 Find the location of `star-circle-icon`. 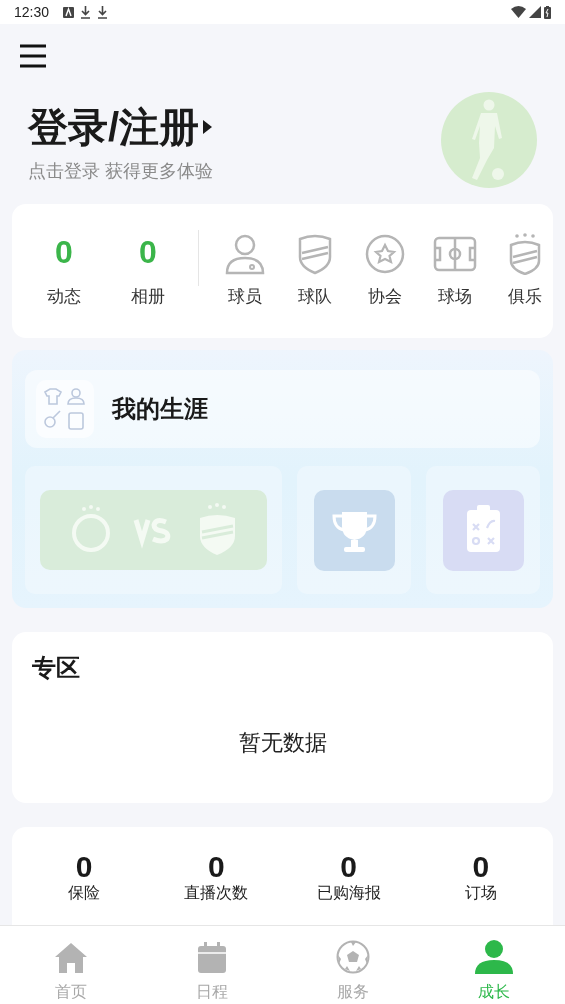

star-circle-icon is located at coordinates (385, 254).